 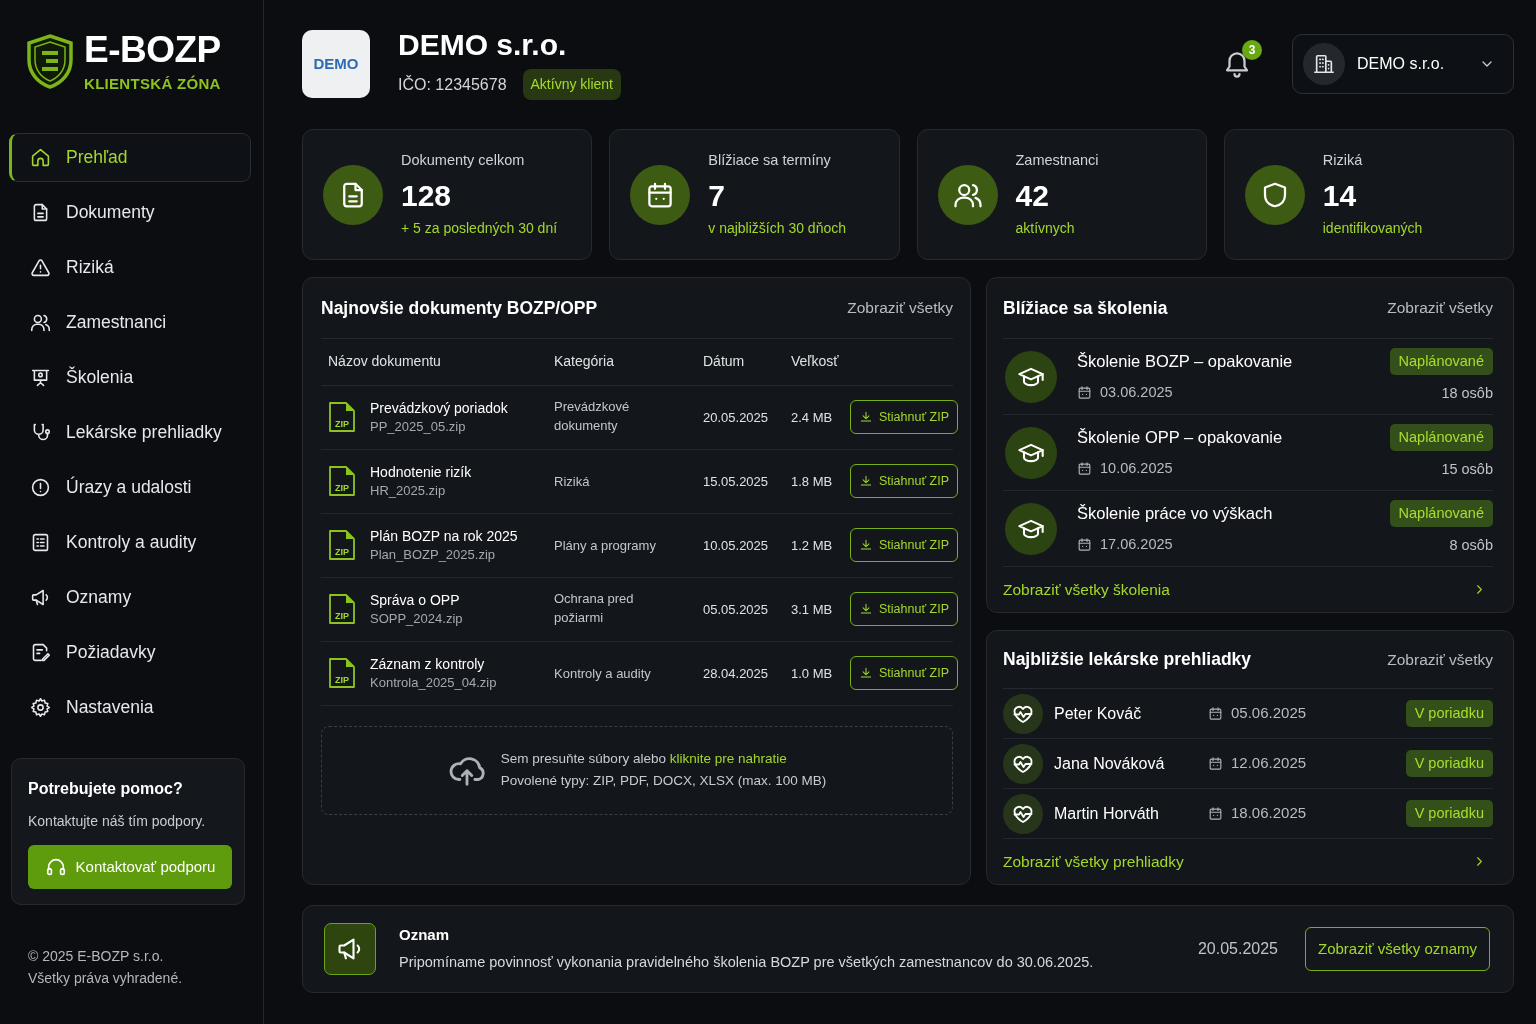 I want to click on nav-item: Kontroly a audity, so click(x=130, y=542).